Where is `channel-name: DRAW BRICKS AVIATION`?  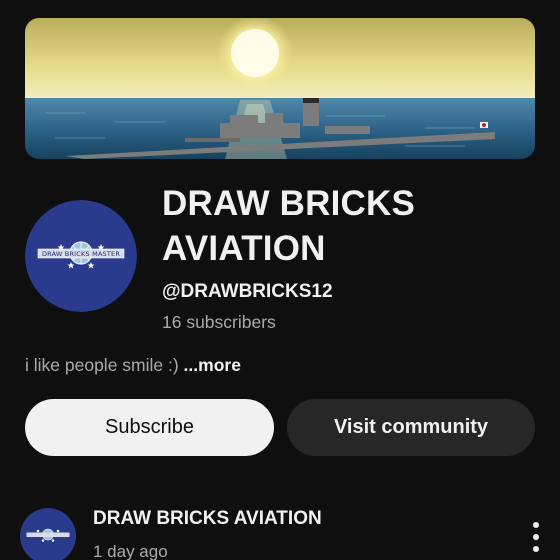
channel-name: DRAW BRICKS AVIATION is located at coordinates (289, 226).